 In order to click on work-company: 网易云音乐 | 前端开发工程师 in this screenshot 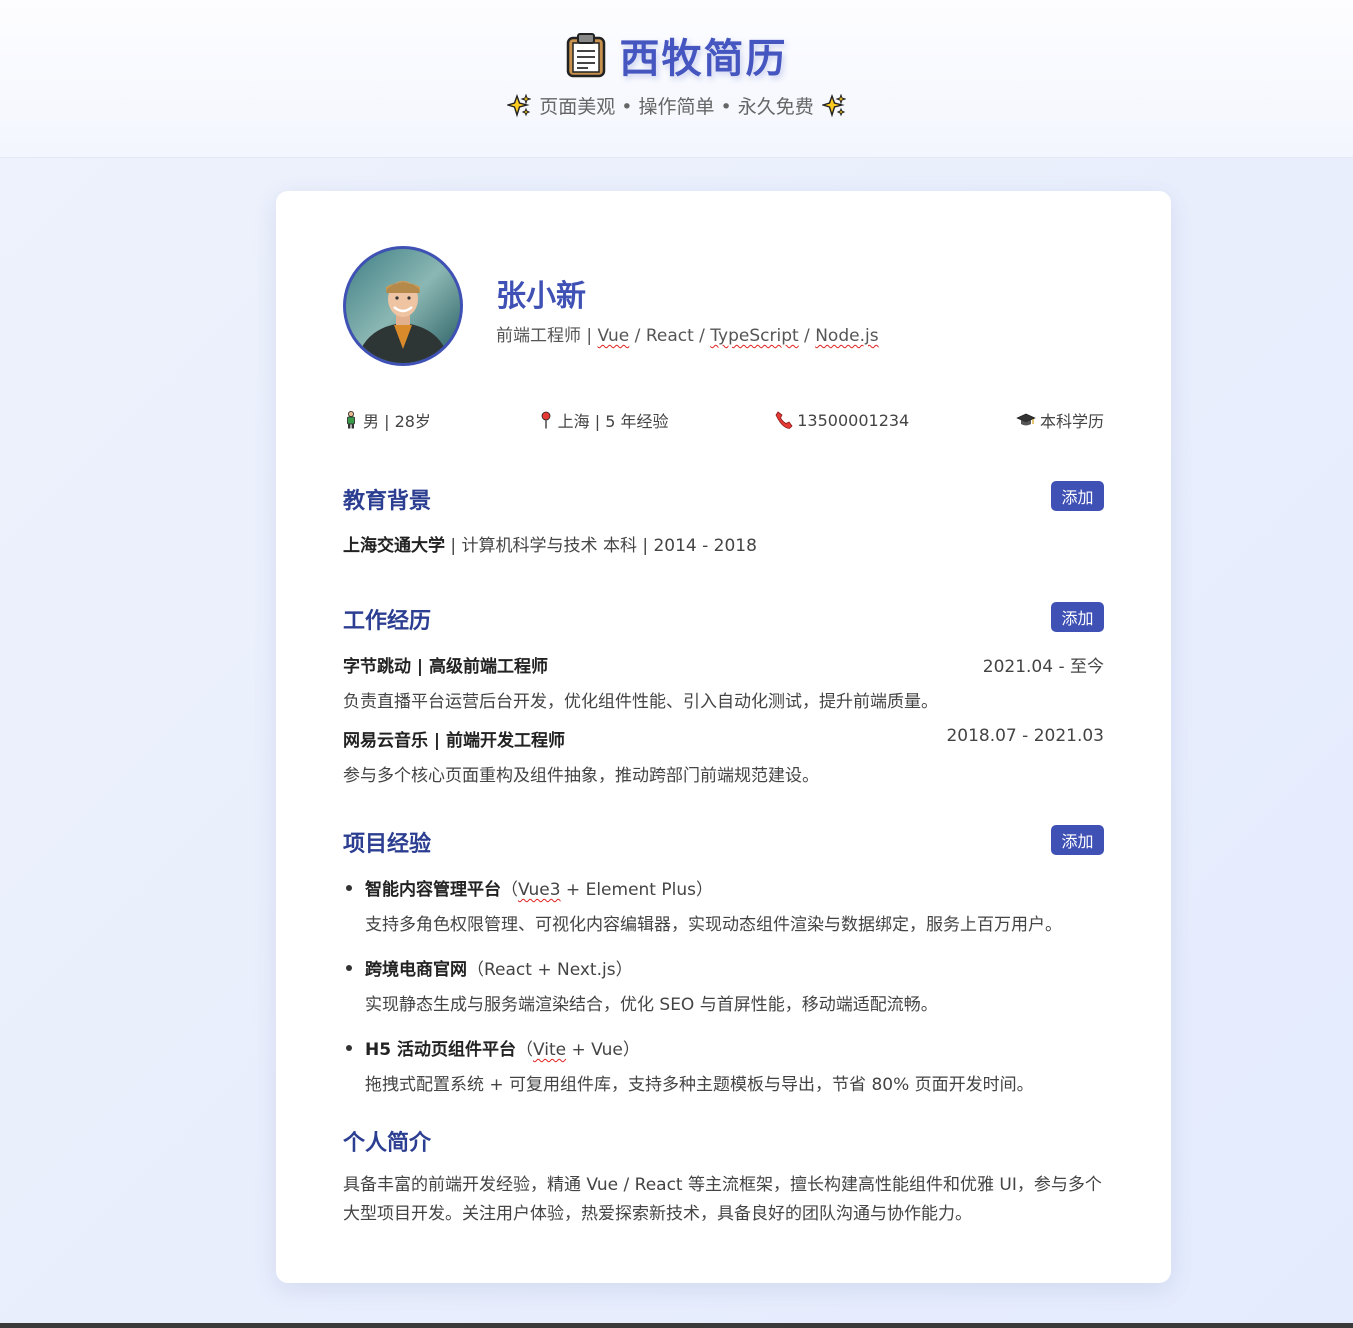, I will do `click(454, 741)`.